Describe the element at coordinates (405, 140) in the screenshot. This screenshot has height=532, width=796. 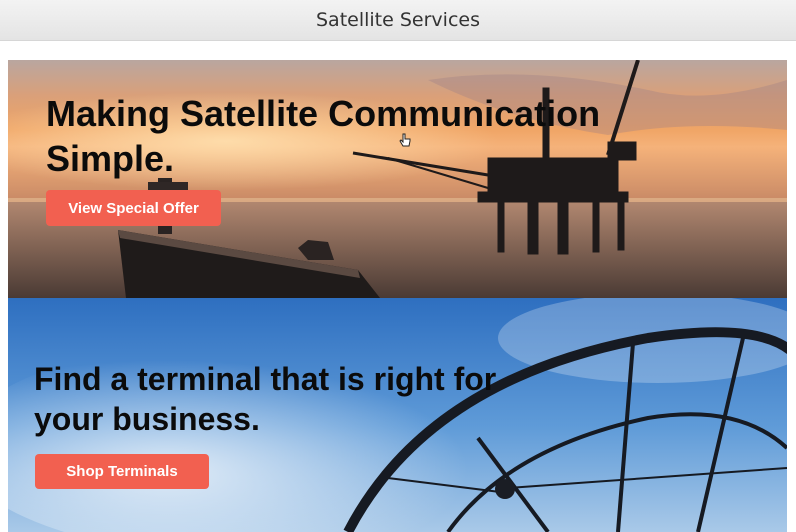
I see `pointer-hand-icon` at that location.